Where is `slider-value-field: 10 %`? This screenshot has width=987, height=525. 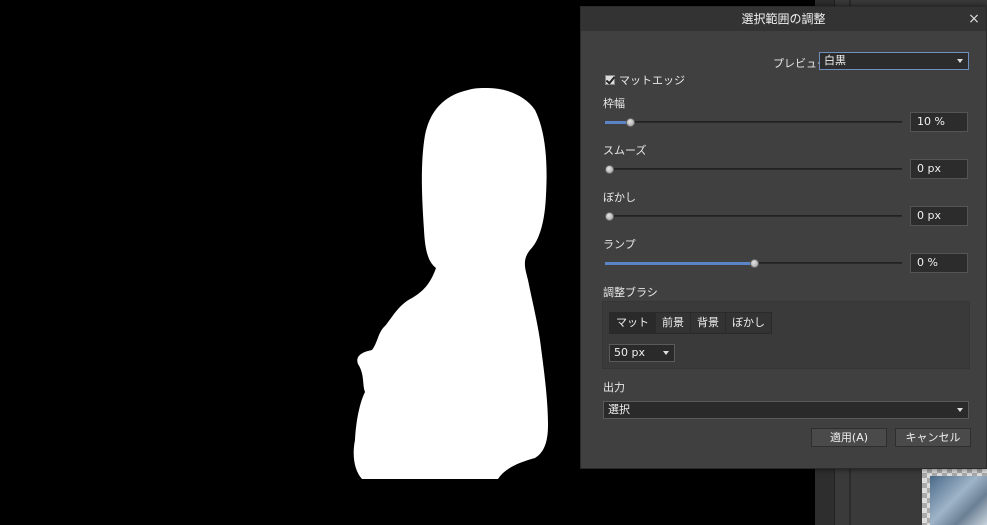
slider-value-field: 10 % is located at coordinates (939, 122).